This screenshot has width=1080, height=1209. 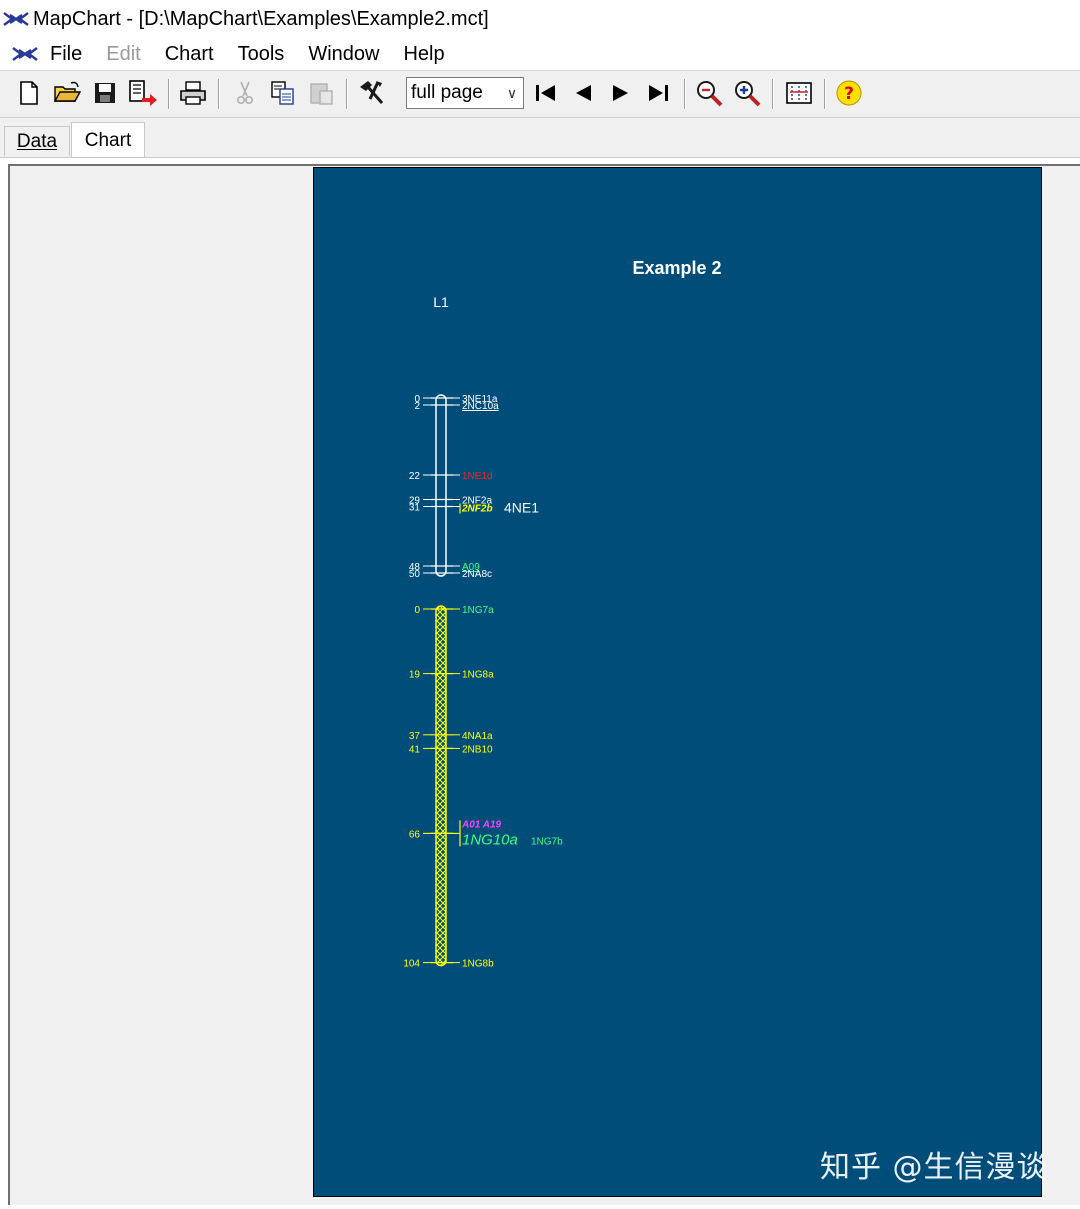 What do you see at coordinates (283, 93) in the screenshot?
I see `copy-icon` at bounding box center [283, 93].